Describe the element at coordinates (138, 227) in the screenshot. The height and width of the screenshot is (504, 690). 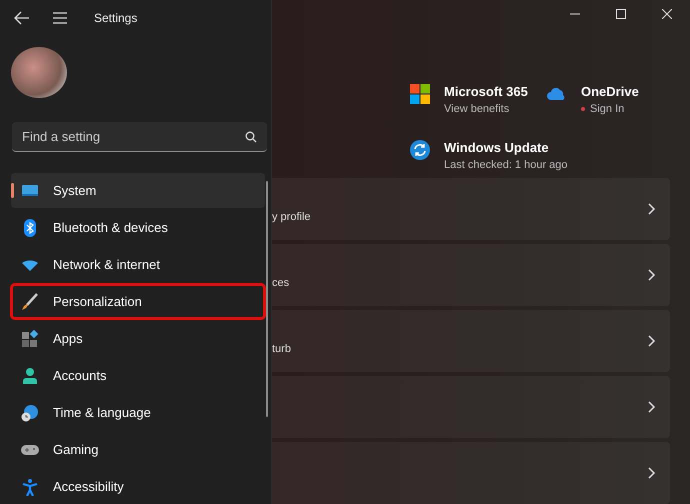
I see `nav-item: Bluetooth & devices` at that location.